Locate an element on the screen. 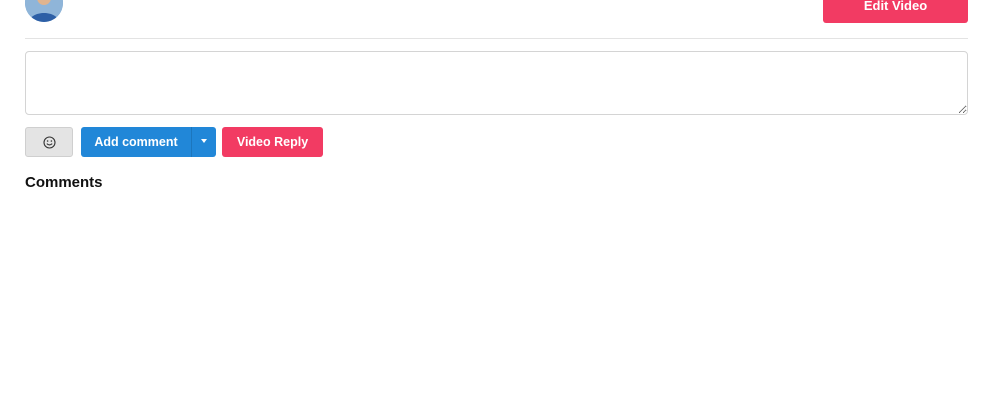 The width and height of the screenshot is (1000, 411). add-comment-dropdown-toggle is located at coordinates (203, 142).